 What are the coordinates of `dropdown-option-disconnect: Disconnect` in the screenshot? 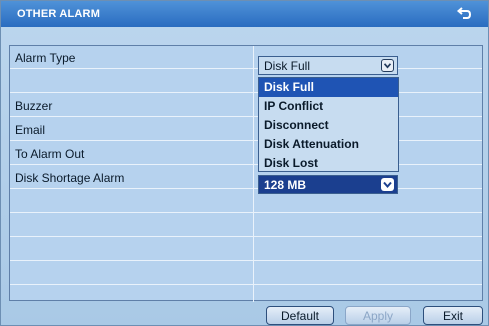 It's located at (328, 125).